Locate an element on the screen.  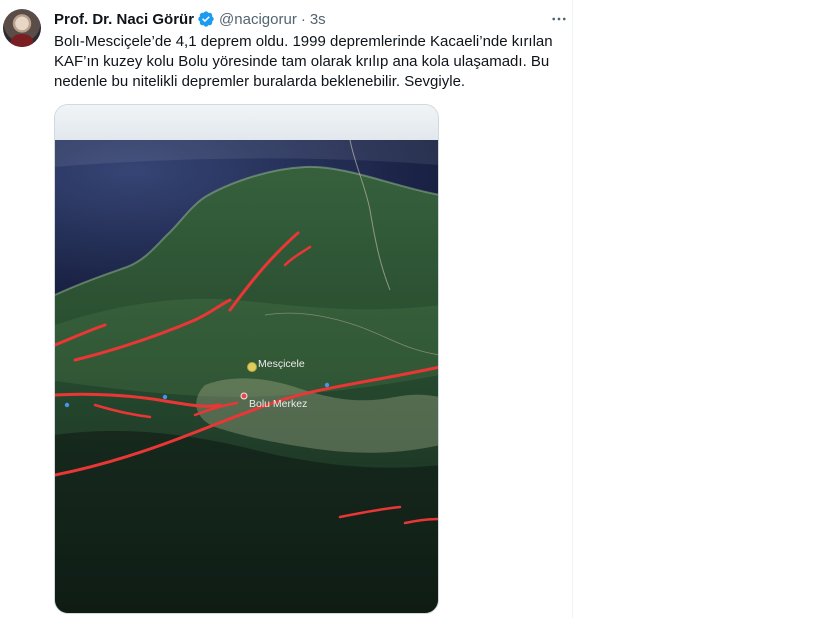
photo-background is located at coordinates (246, 125).